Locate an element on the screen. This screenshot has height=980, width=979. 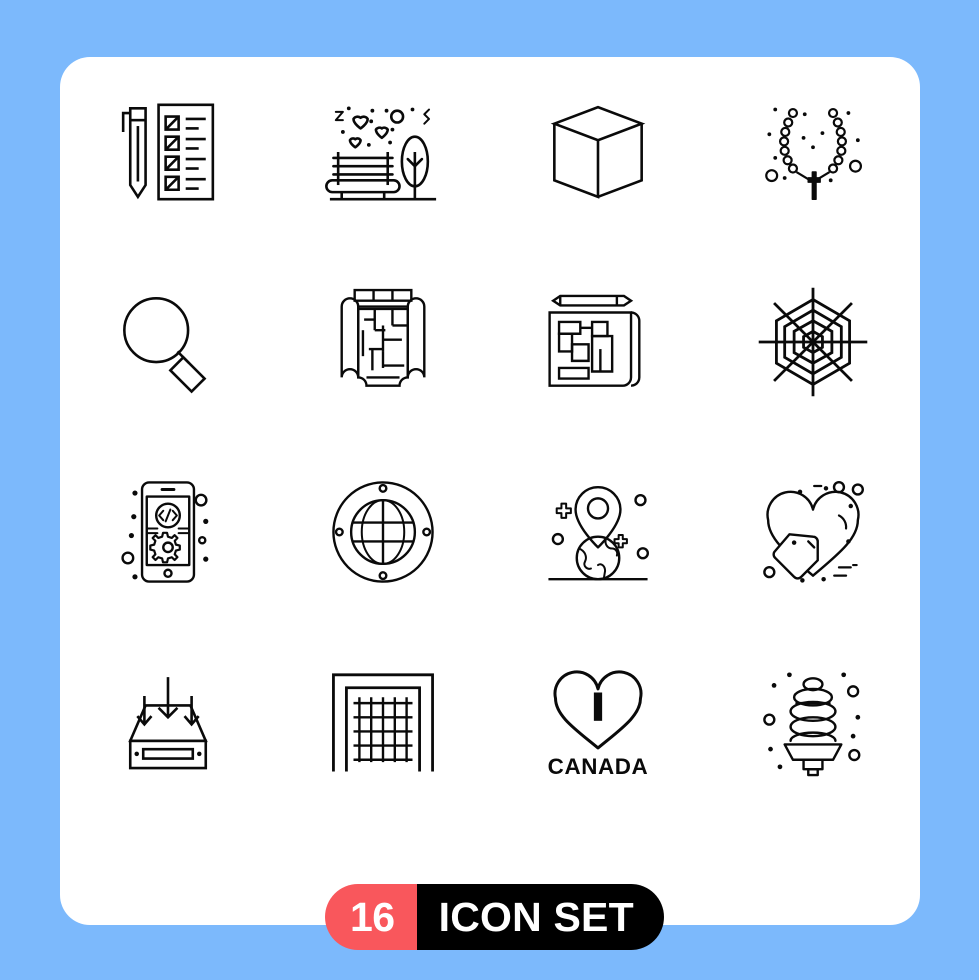
magnifying-glass-icon is located at coordinates (168, 342).